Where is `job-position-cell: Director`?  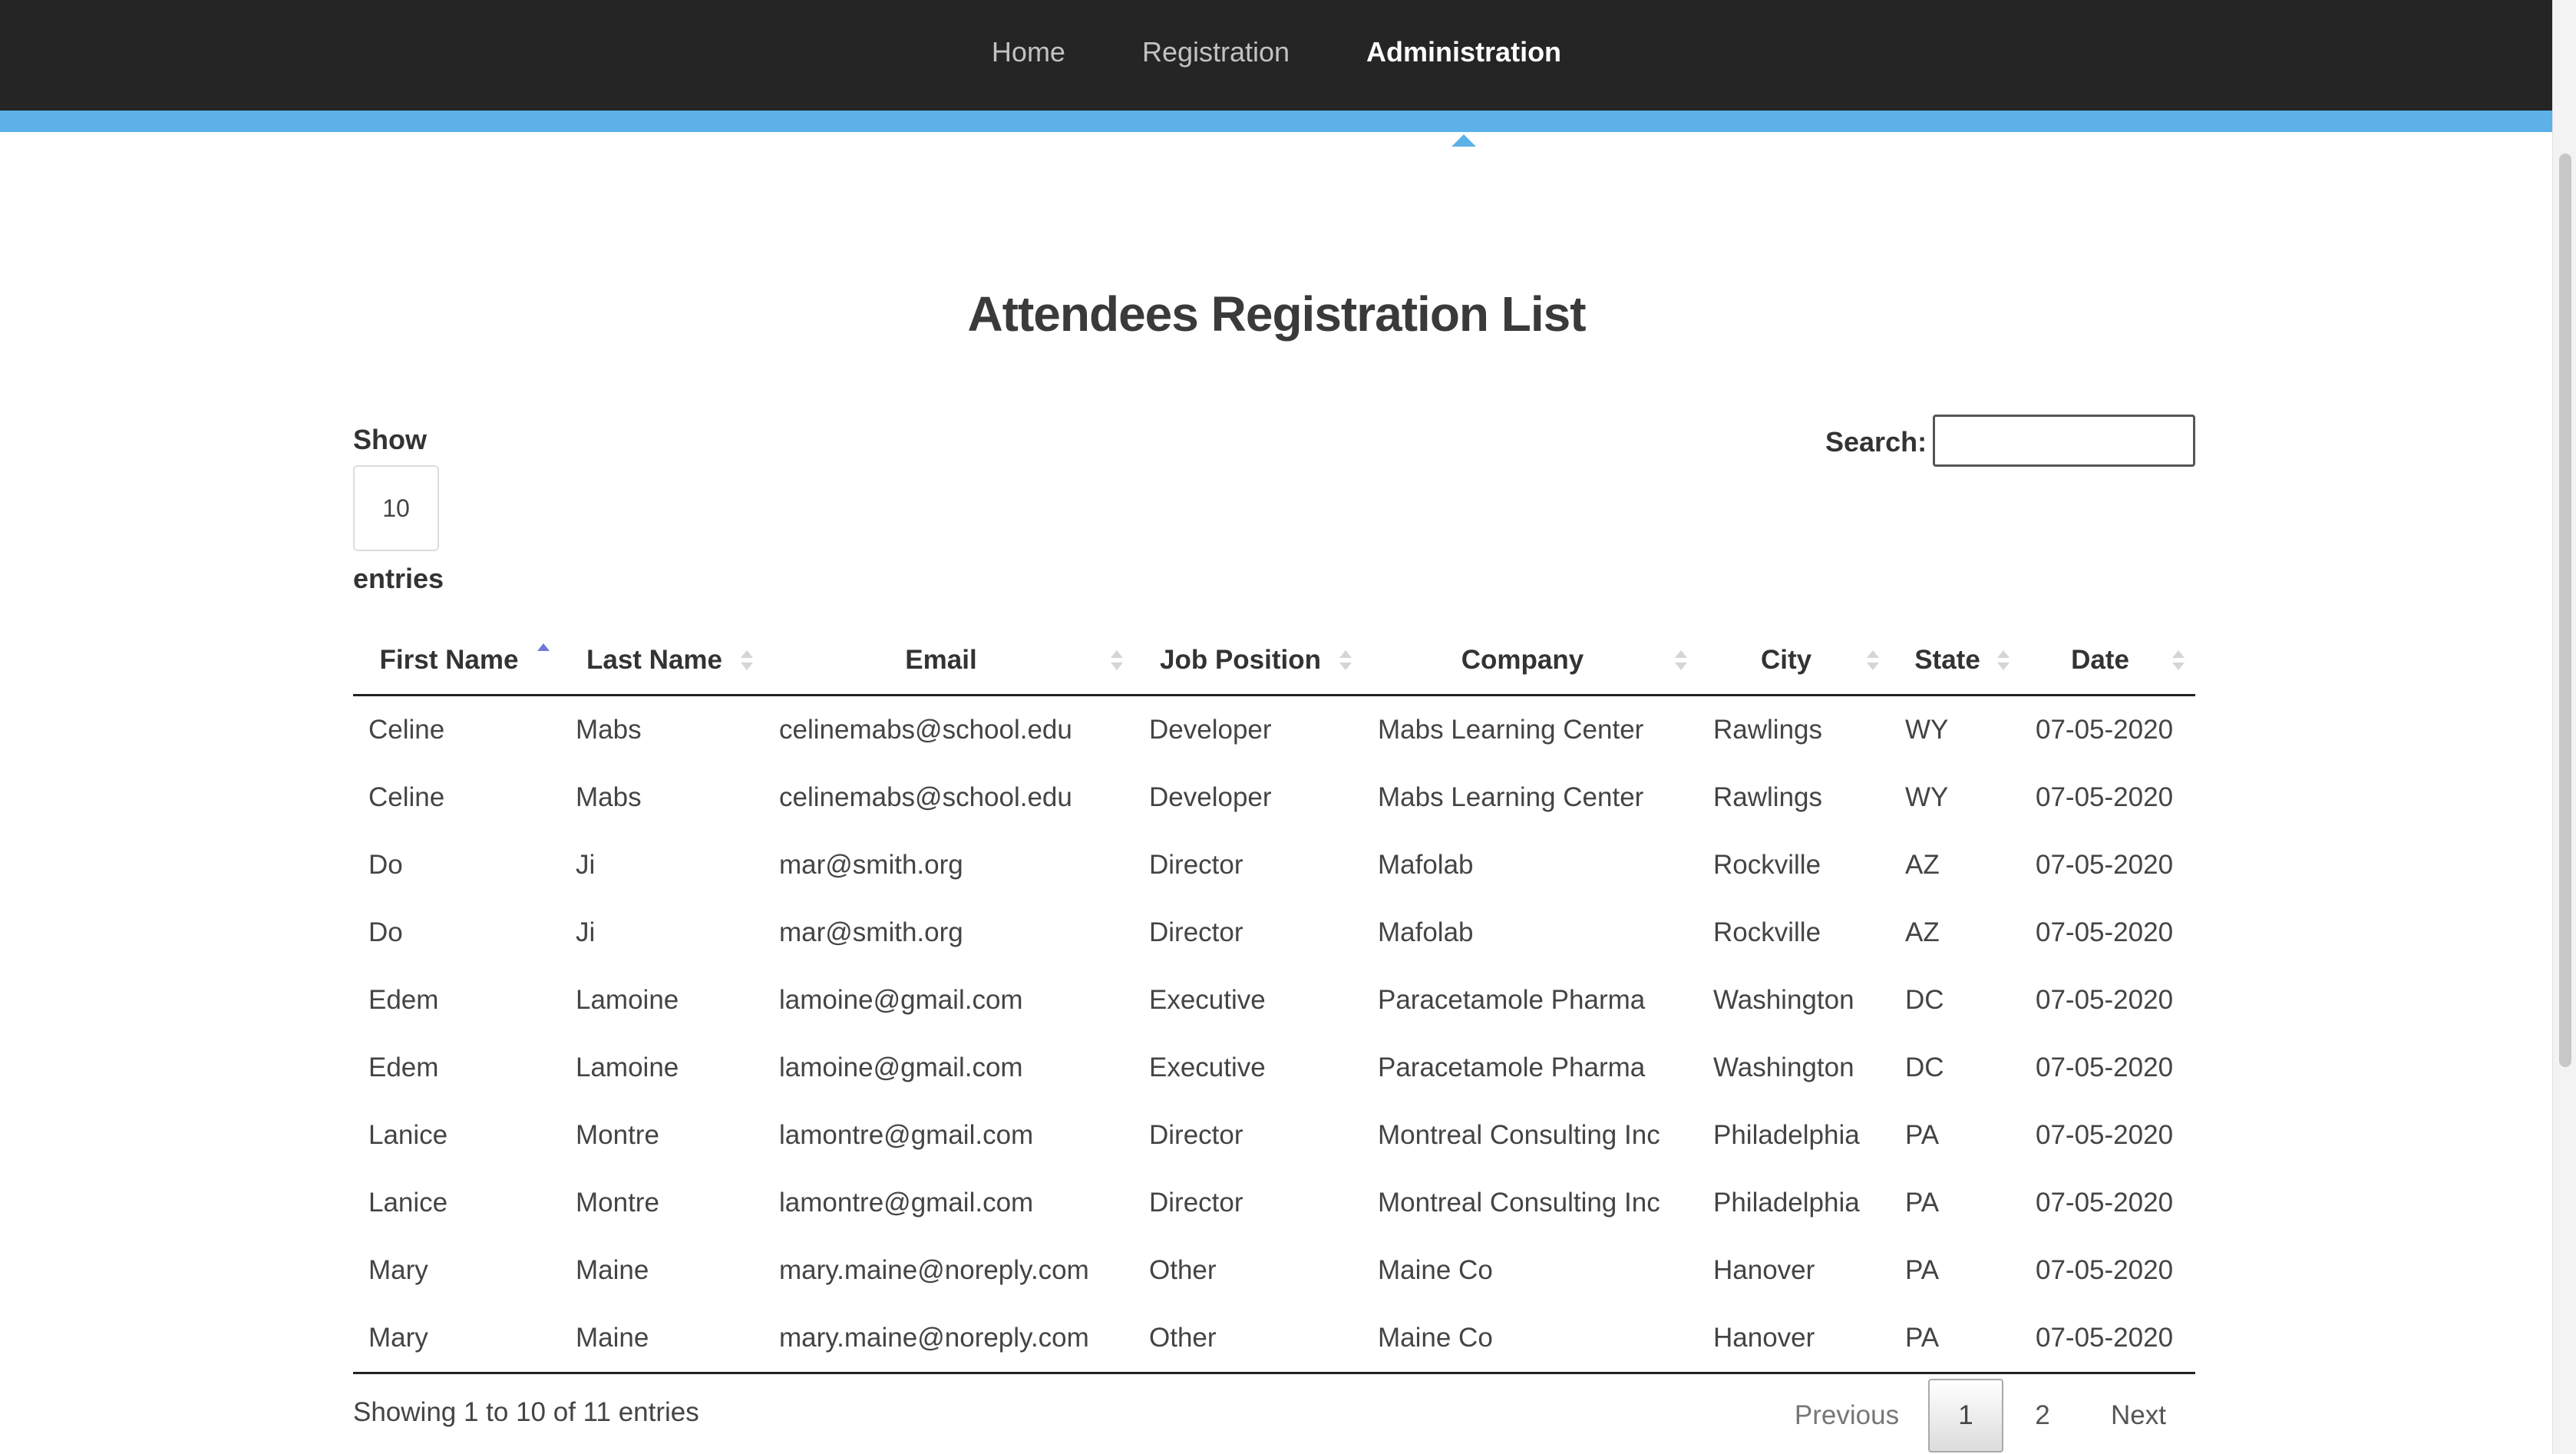 job-position-cell: Director is located at coordinates (1196, 865).